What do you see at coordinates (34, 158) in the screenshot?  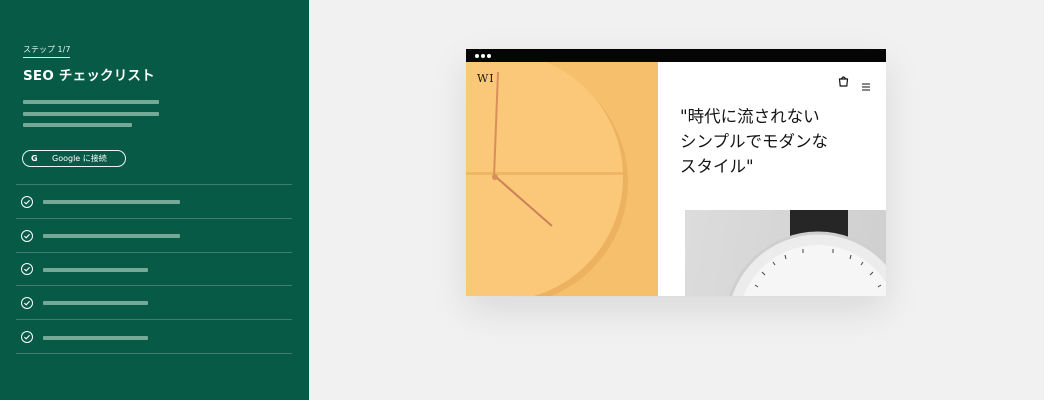 I see `google-logo-icon: G` at bounding box center [34, 158].